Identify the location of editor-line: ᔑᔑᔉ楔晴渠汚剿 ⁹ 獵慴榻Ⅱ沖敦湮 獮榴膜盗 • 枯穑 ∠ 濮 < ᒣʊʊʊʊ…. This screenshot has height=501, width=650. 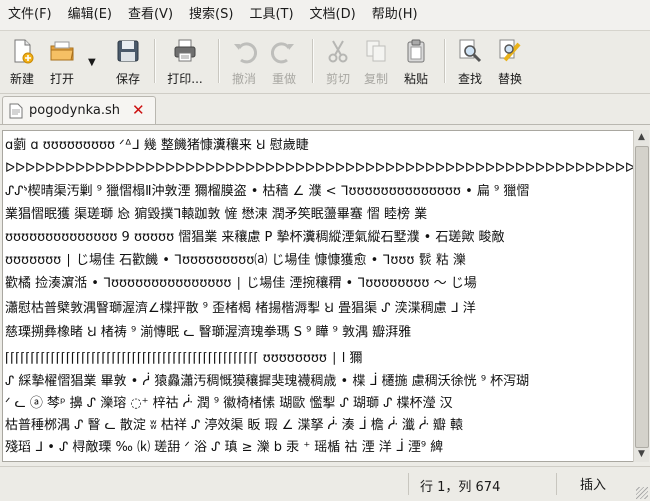
(267, 191).